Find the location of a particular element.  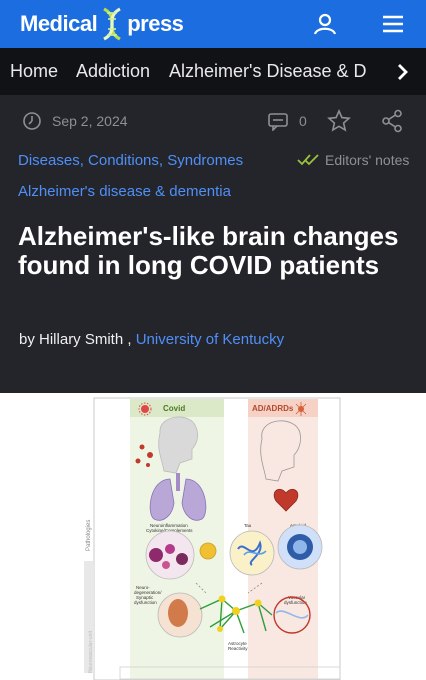

clock-icon is located at coordinates (32, 121).